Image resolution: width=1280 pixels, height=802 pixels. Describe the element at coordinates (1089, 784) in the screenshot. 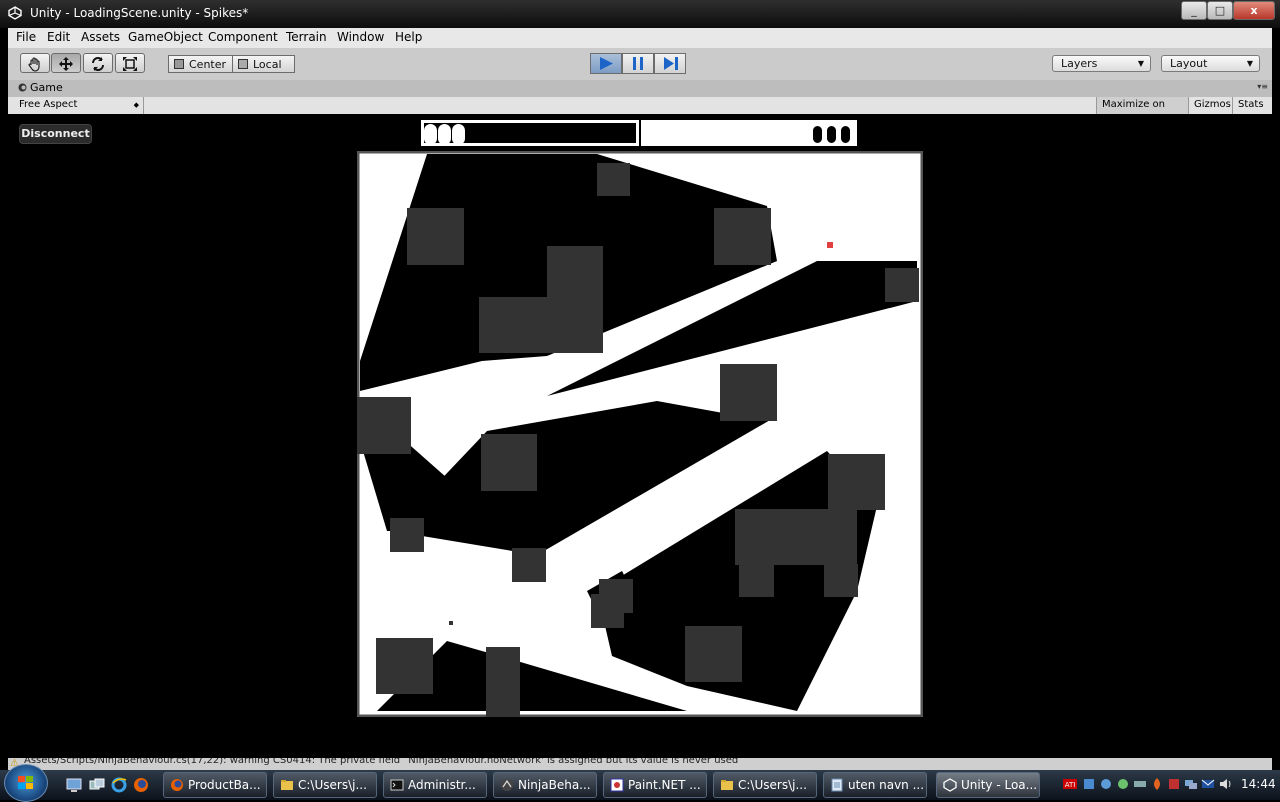

I see `network-settings-icon` at that location.